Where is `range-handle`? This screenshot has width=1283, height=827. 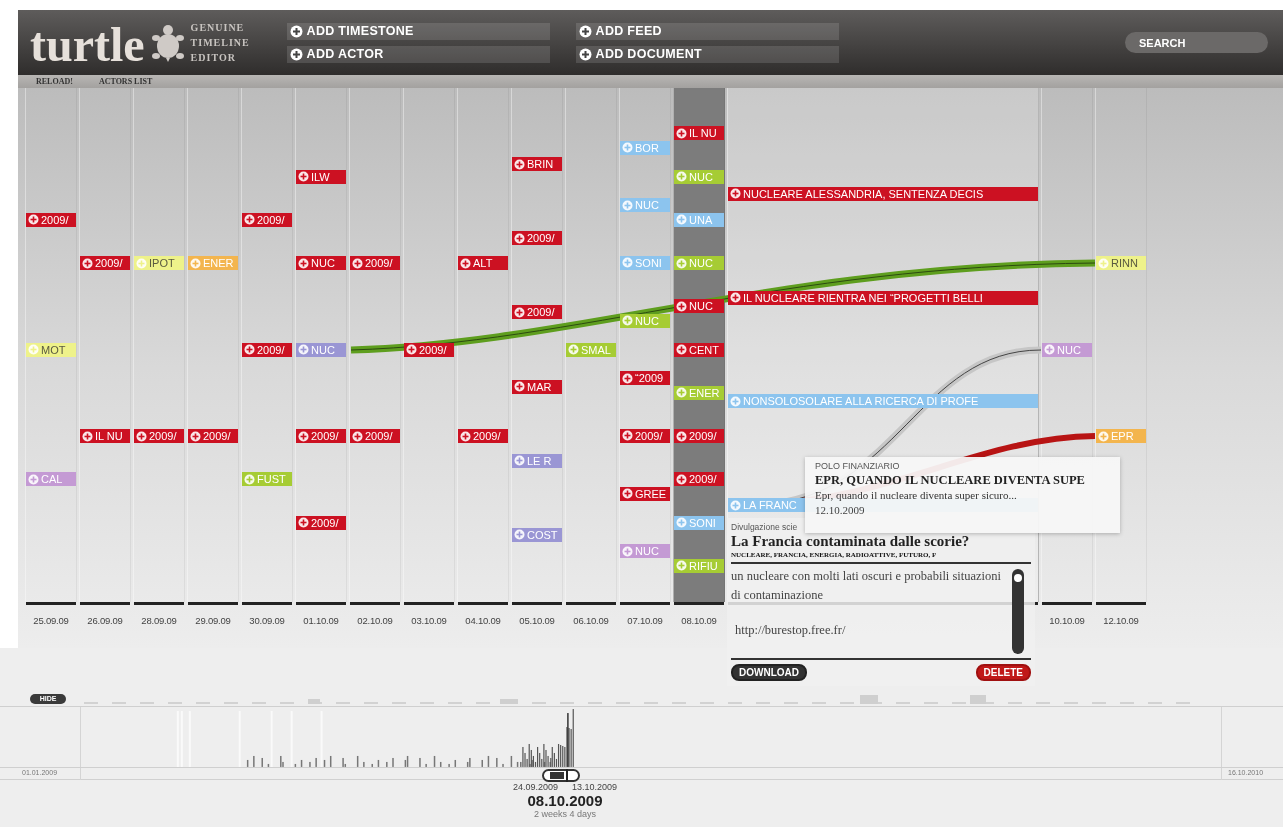
range-handle is located at coordinates (561, 775).